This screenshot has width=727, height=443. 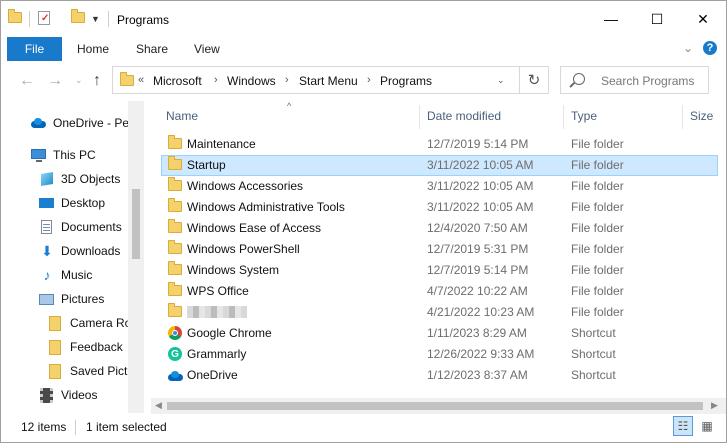 I want to click on nav-item-videos: Videos, so click(x=68, y=395).